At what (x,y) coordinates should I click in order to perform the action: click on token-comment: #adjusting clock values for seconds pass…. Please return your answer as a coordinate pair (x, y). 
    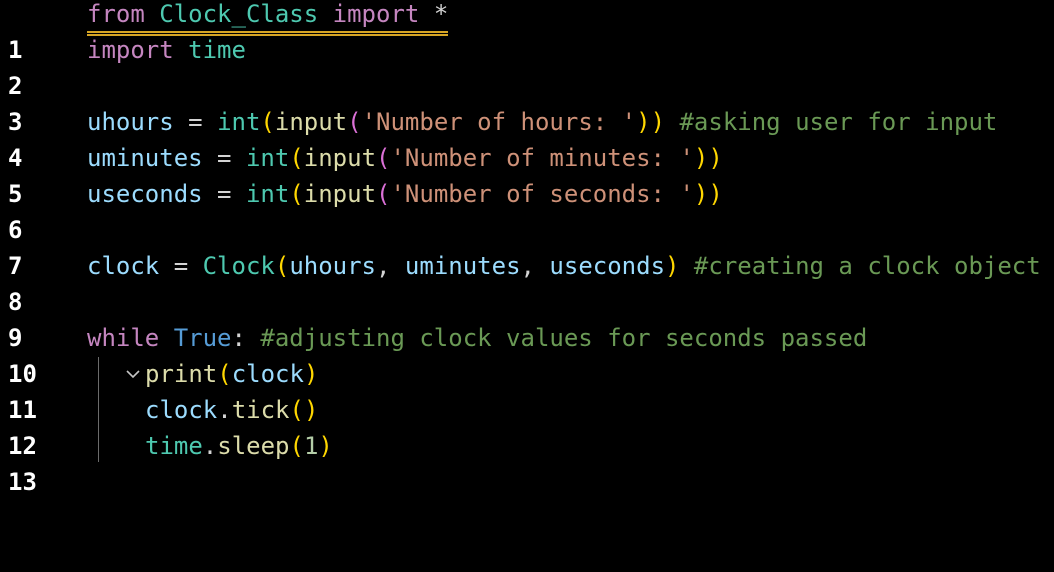
    Looking at the image, I should click on (564, 338).